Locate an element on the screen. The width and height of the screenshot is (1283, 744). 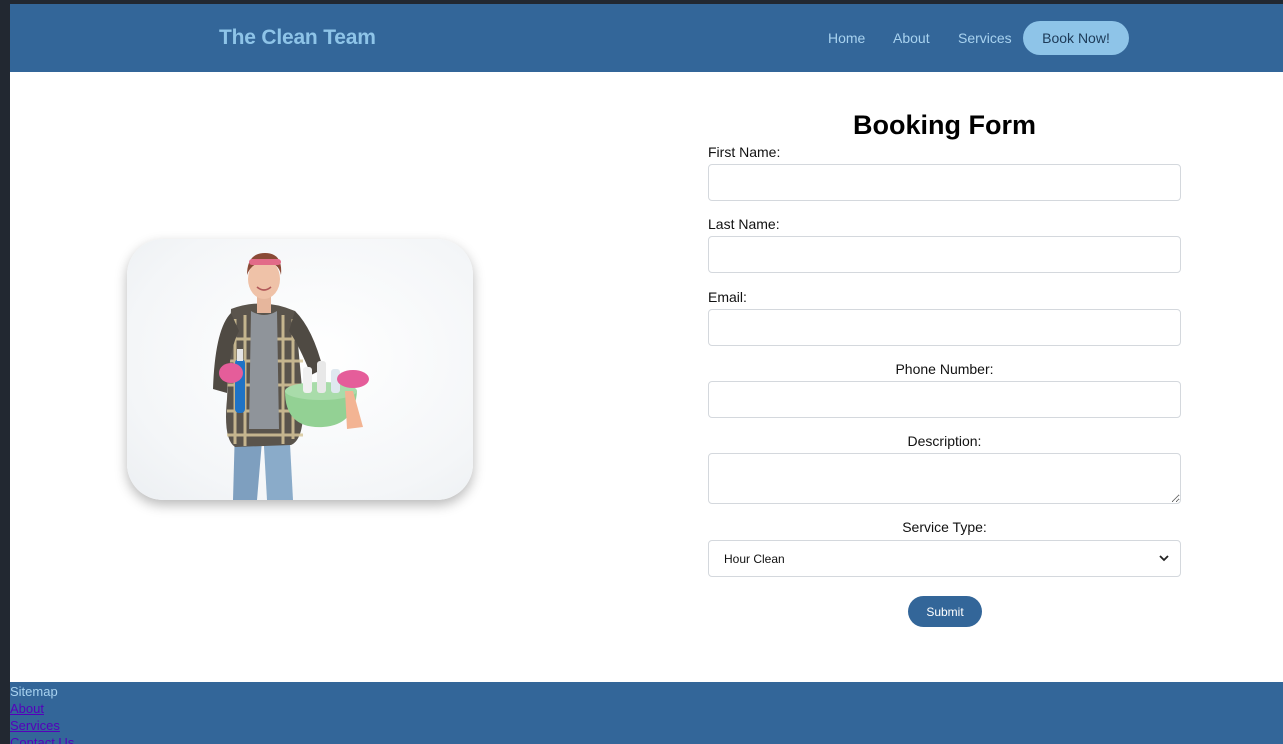
phone-input is located at coordinates (944, 399).